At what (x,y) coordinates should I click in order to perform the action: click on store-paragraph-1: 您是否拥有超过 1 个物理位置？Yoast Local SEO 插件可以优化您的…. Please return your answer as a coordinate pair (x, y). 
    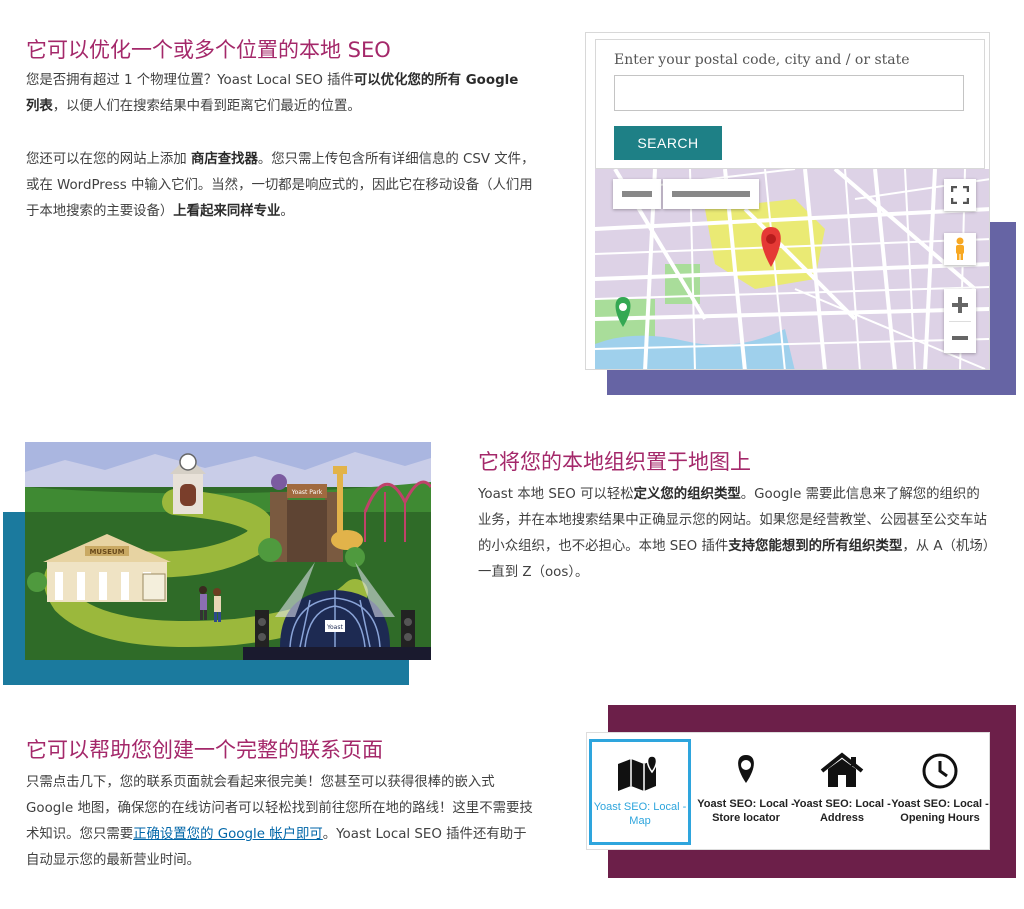
    Looking at the image, I should click on (272, 93).